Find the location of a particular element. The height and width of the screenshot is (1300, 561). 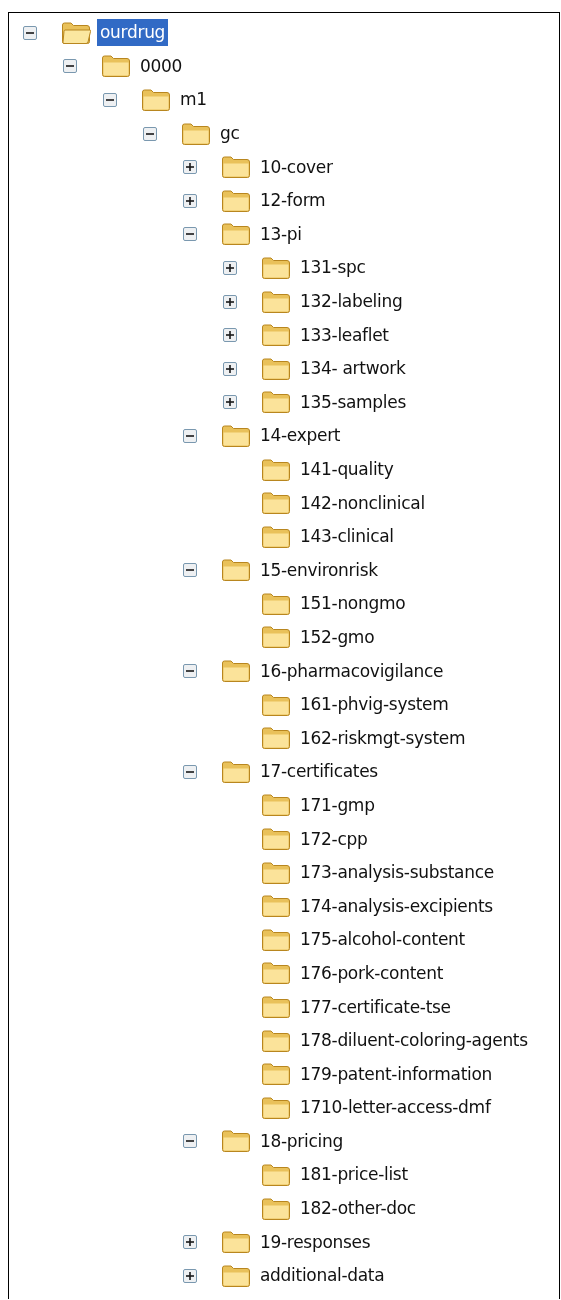

folder-label: ourdrug is located at coordinates (133, 33).